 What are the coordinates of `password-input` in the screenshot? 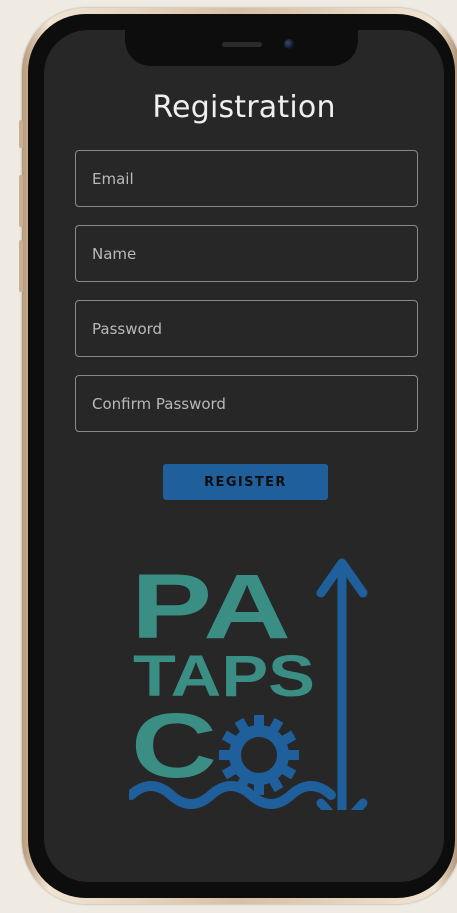 It's located at (246, 328).